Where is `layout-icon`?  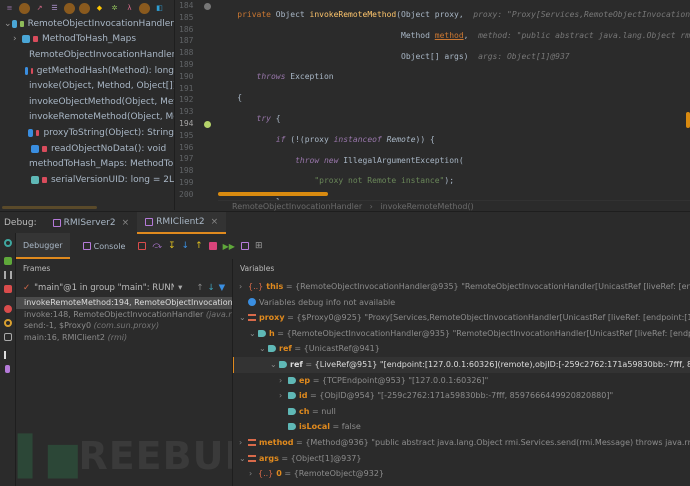 layout-icon is located at coordinates (142, 246).